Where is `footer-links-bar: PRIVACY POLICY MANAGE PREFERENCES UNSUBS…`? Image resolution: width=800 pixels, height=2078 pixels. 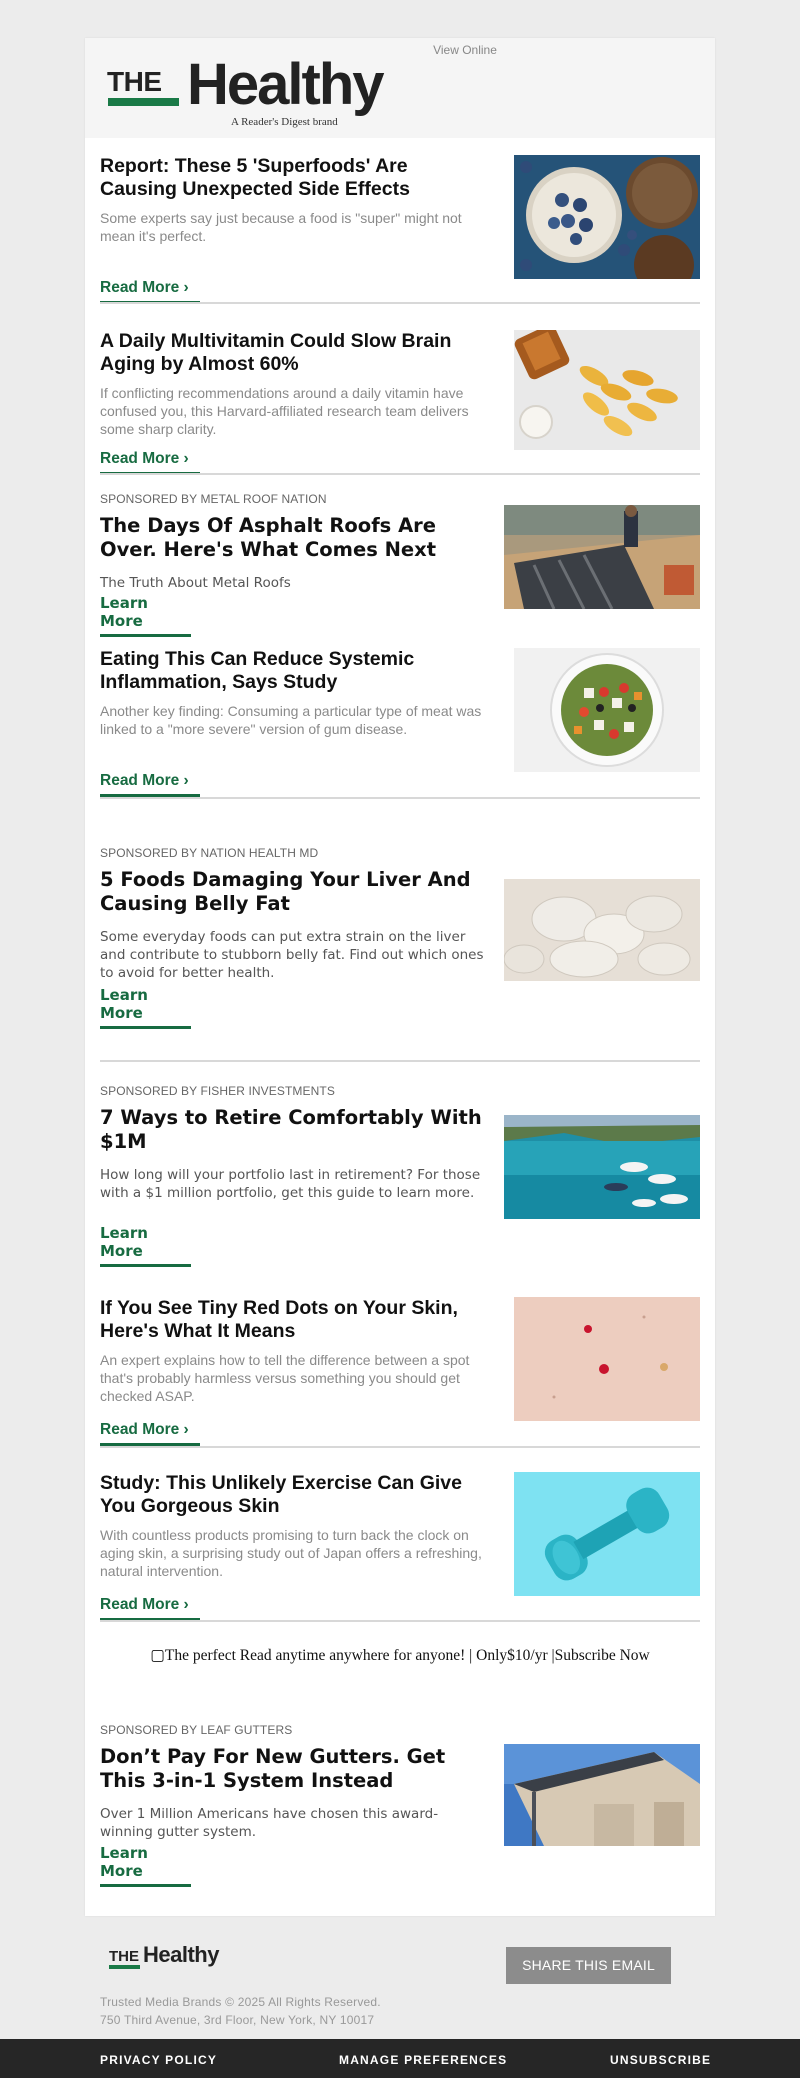 footer-links-bar: PRIVACY POLICY MANAGE PREFERENCES UNSUBS… is located at coordinates (400, 2058).